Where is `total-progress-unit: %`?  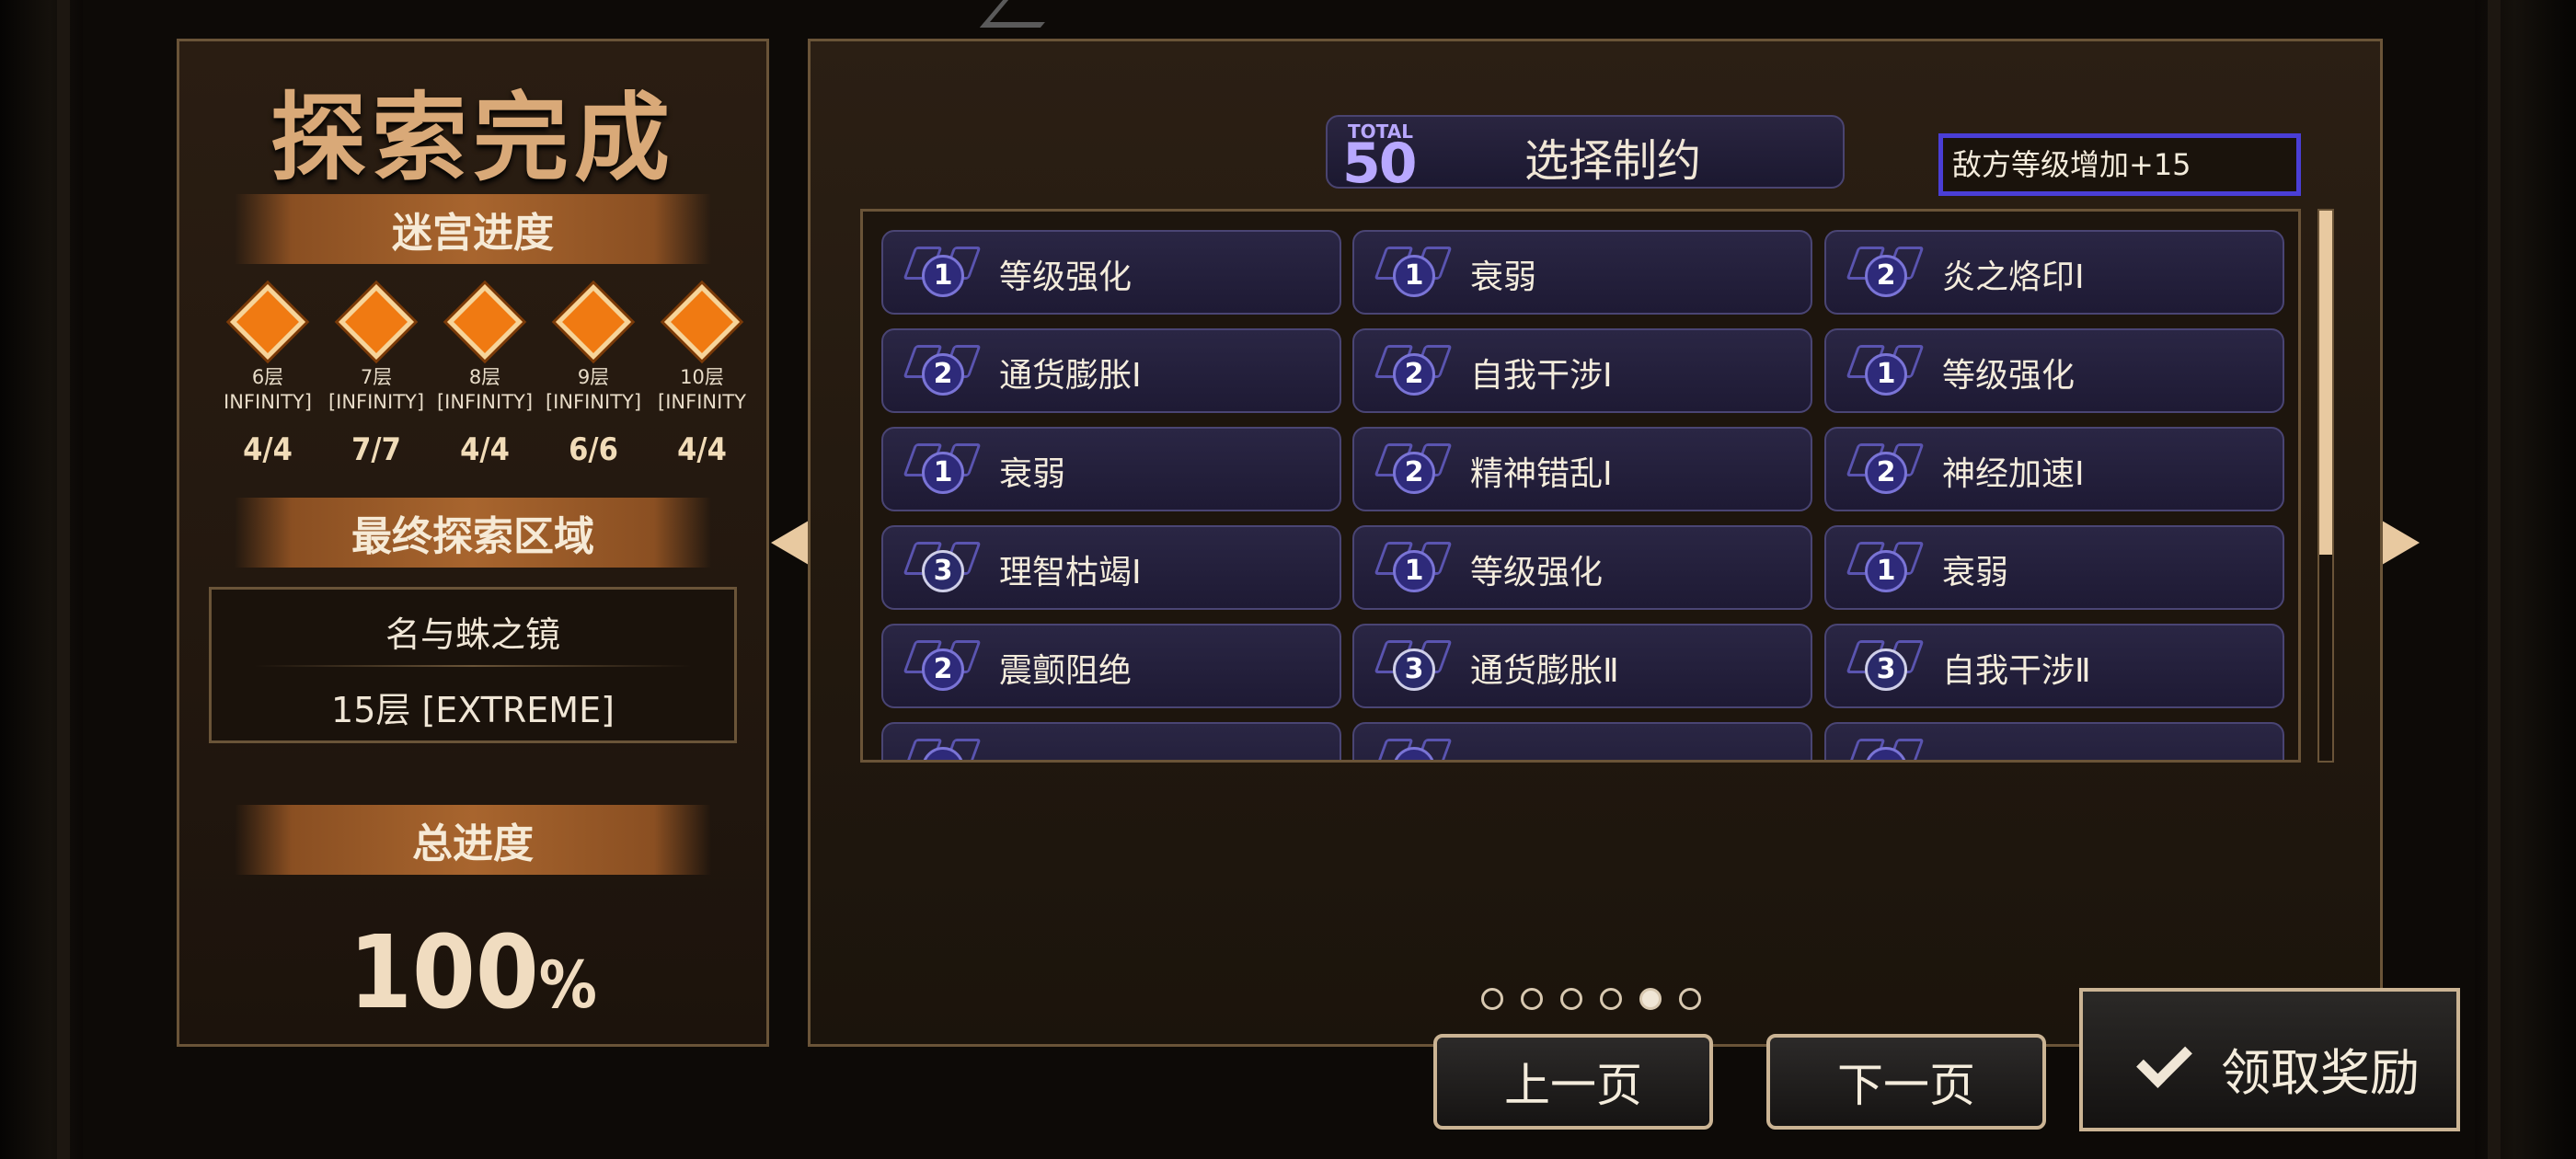
total-progress-unit: % is located at coordinates (567, 985).